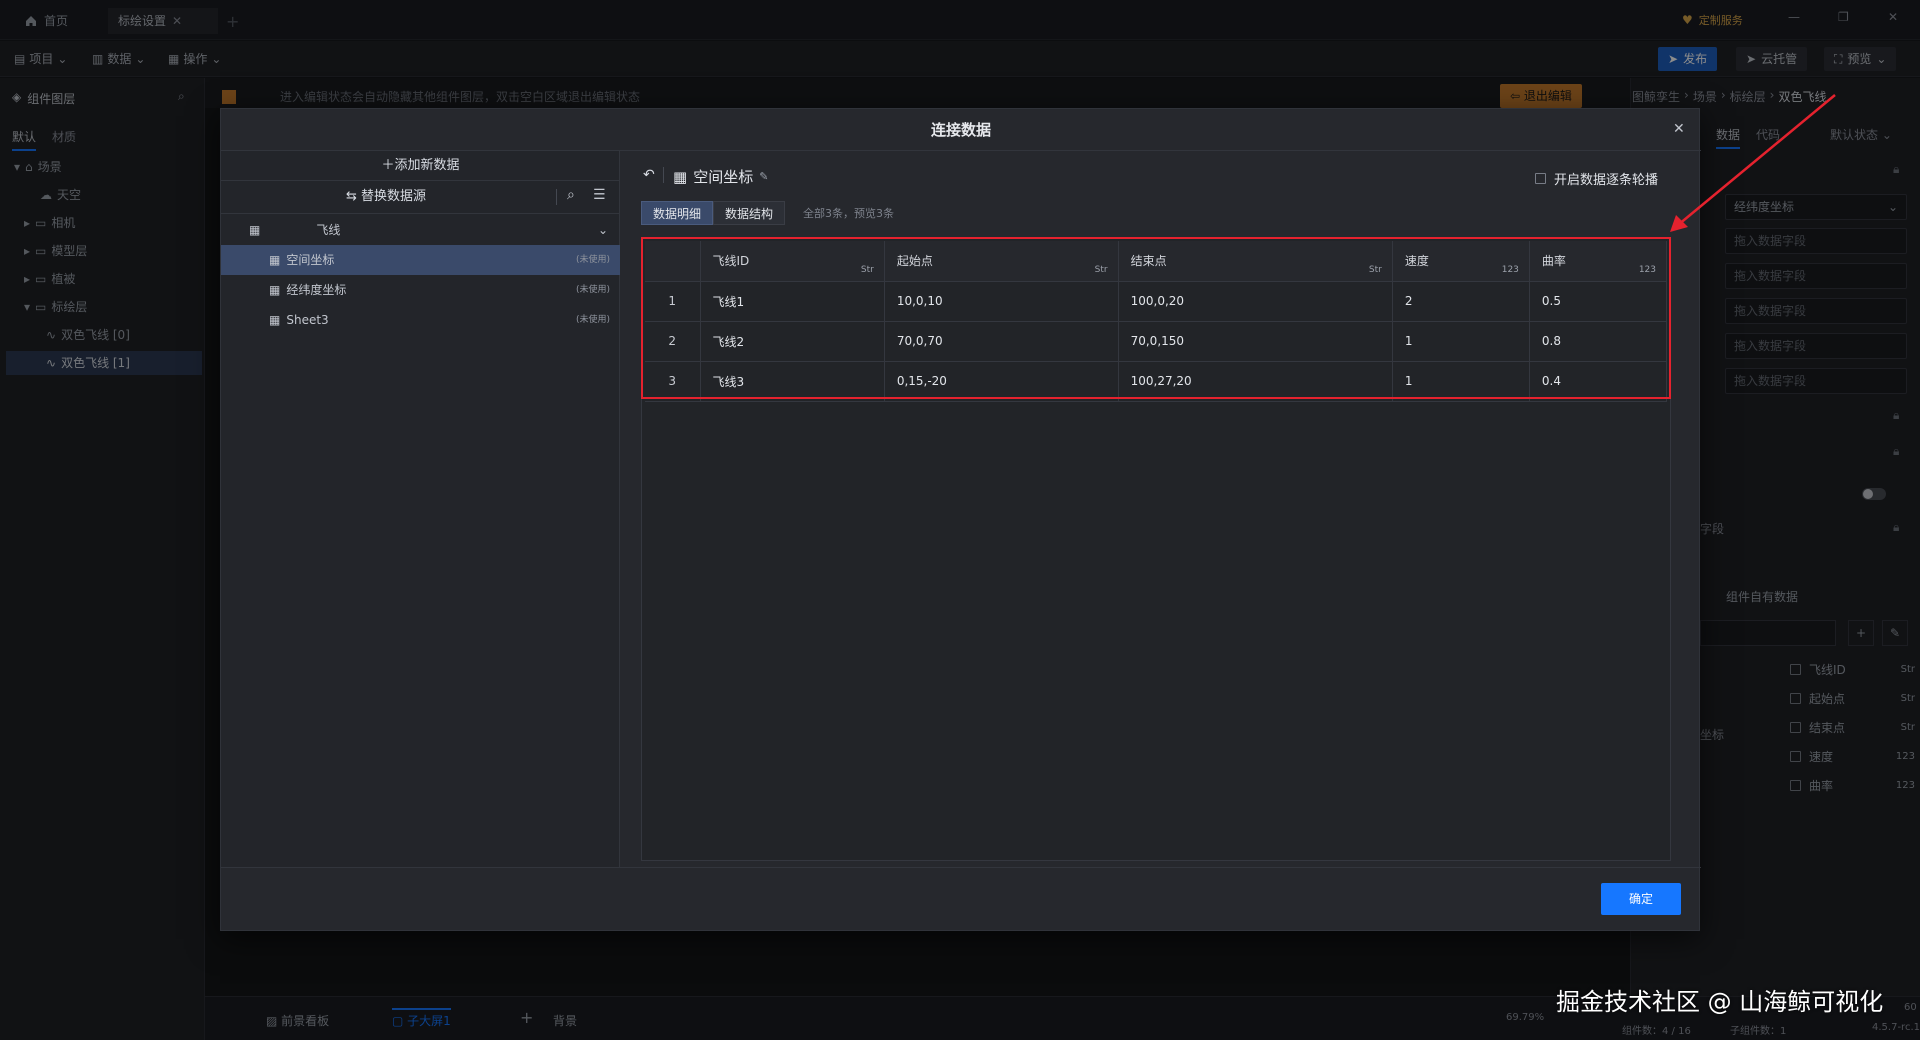 Image resolution: width=1920 pixels, height=1040 pixels. What do you see at coordinates (420, 290) in the screenshot?
I see `source-item-lnglat-coord: ▦ 经纬度坐标 (未使用)` at bounding box center [420, 290].